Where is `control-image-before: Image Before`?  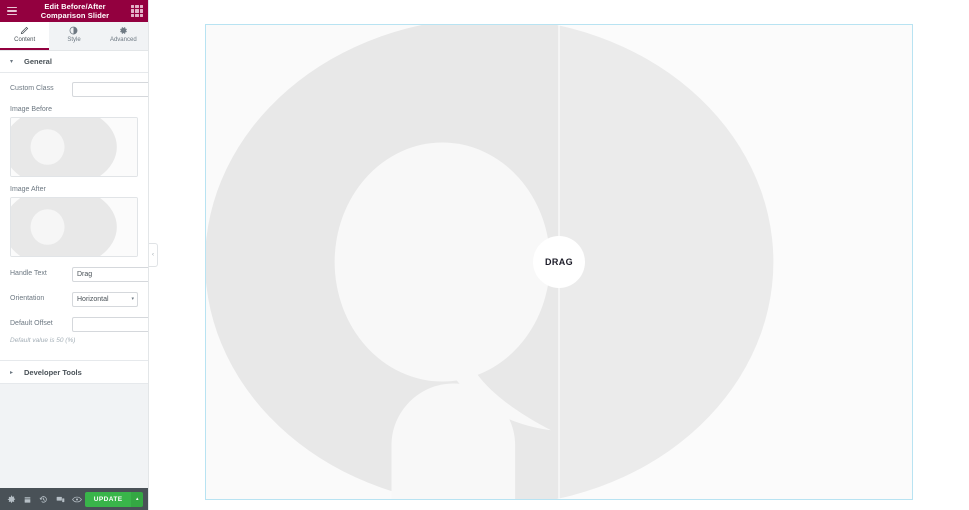 control-image-before: Image Before is located at coordinates (74, 141).